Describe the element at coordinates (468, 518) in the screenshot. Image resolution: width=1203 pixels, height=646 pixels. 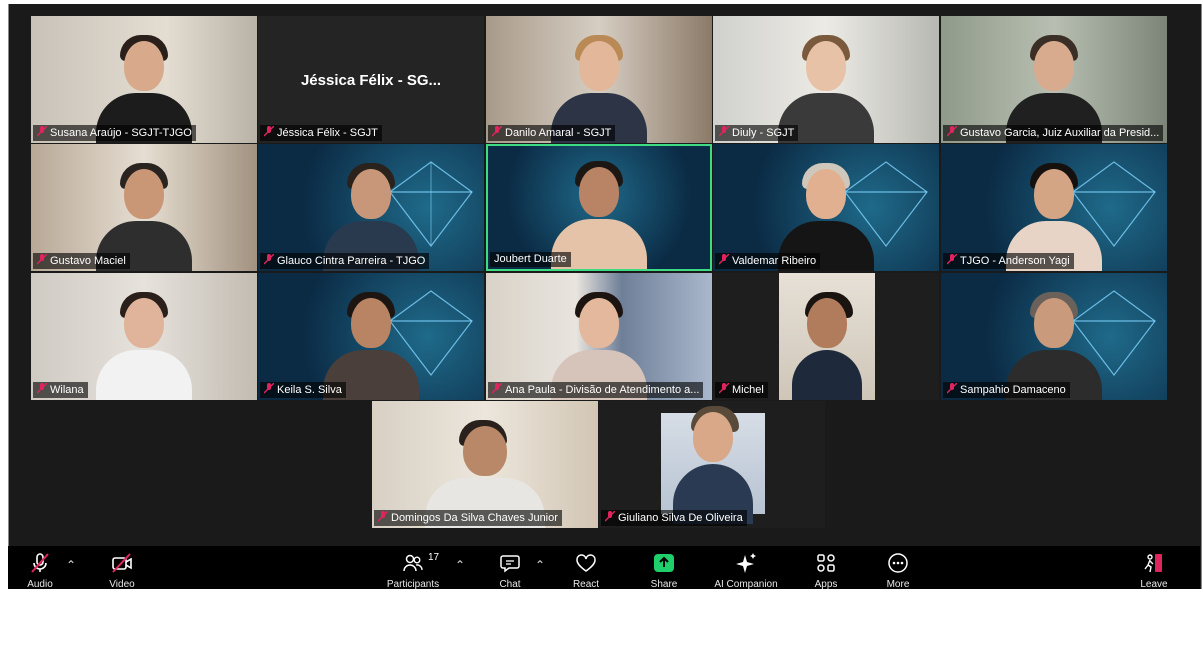
I see `participant-name: Domingos Da Silva Chaves Junior` at that location.